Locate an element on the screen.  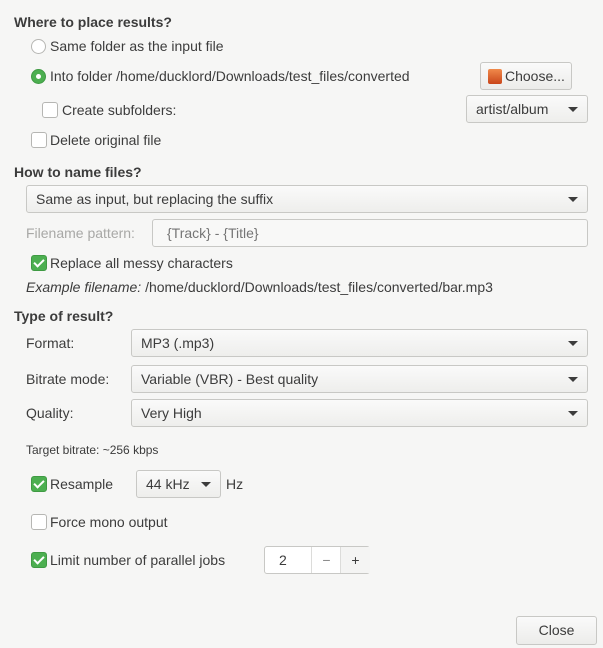
folder-icon is located at coordinates (495, 76).